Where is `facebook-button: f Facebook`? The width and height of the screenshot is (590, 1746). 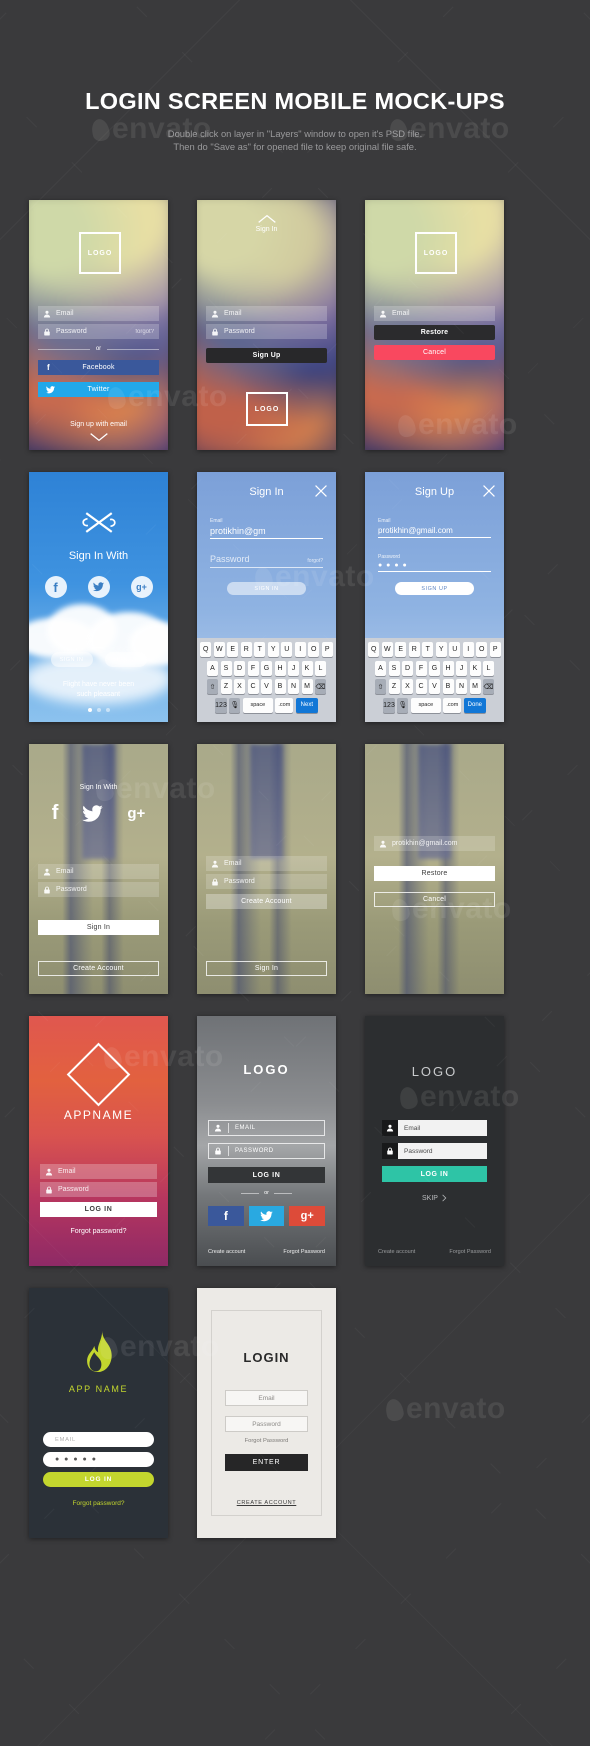
facebook-button: f Facebook is located at coordinates (98, 367).